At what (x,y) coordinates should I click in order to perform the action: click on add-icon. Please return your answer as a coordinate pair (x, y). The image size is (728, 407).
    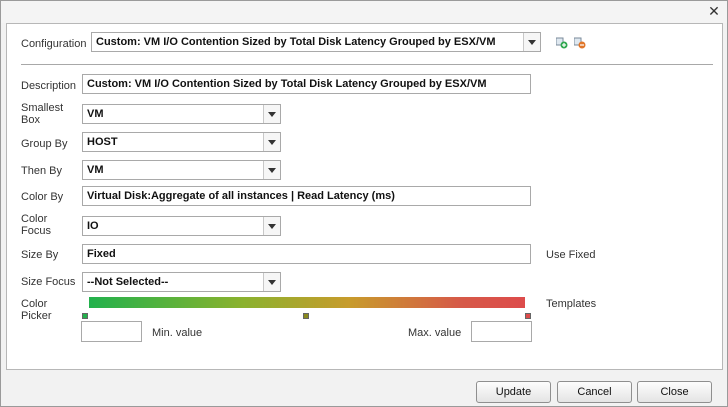
    Looking at the image, I should click on (562, 43).